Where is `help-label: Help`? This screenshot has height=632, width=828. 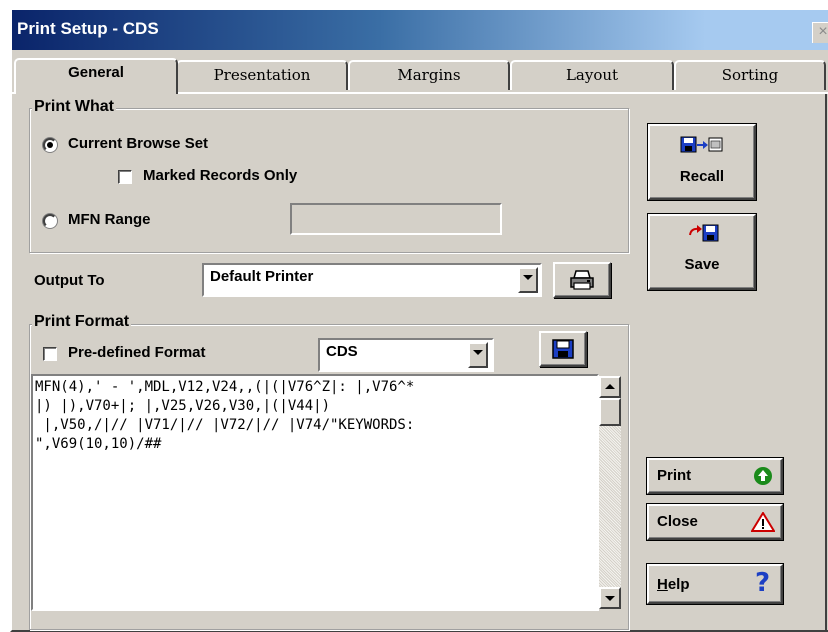 help-label: Help is located at coordinates (673, 584).